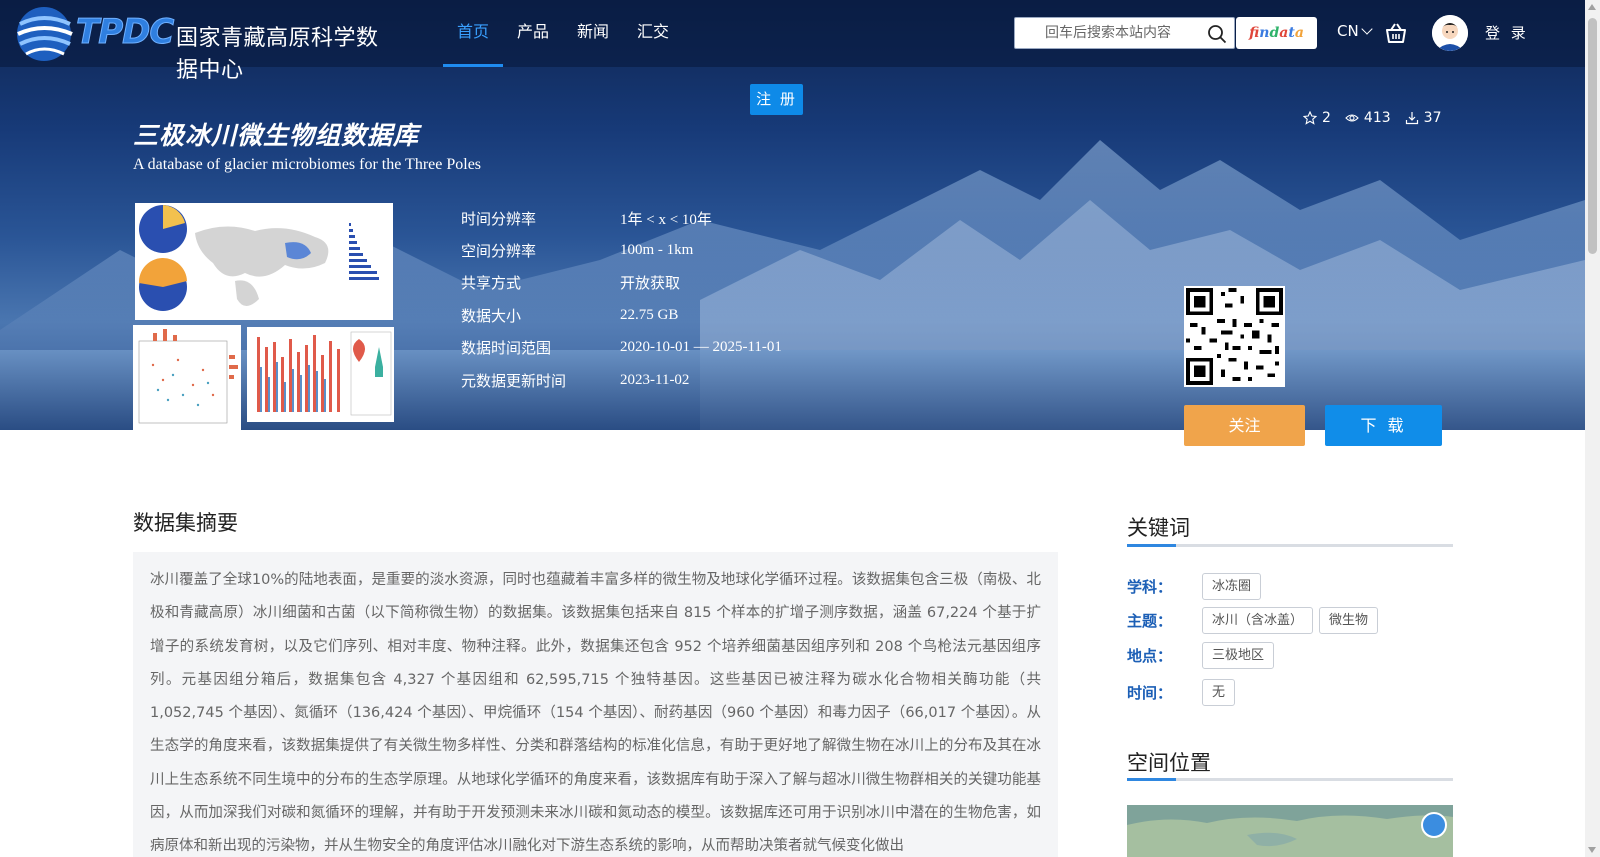 Image resolution: width=1600 pixels, height=857 pixels. I want to click on download-button: 下 载, so click(1383, 425).